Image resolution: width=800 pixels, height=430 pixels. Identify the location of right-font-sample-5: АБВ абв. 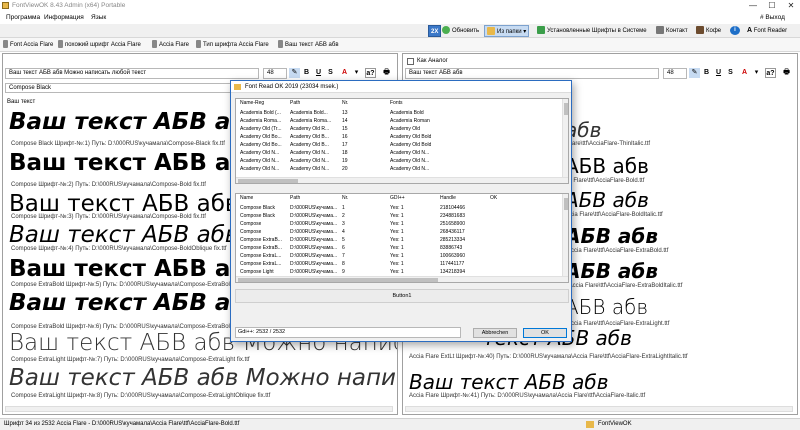
(611, 271).